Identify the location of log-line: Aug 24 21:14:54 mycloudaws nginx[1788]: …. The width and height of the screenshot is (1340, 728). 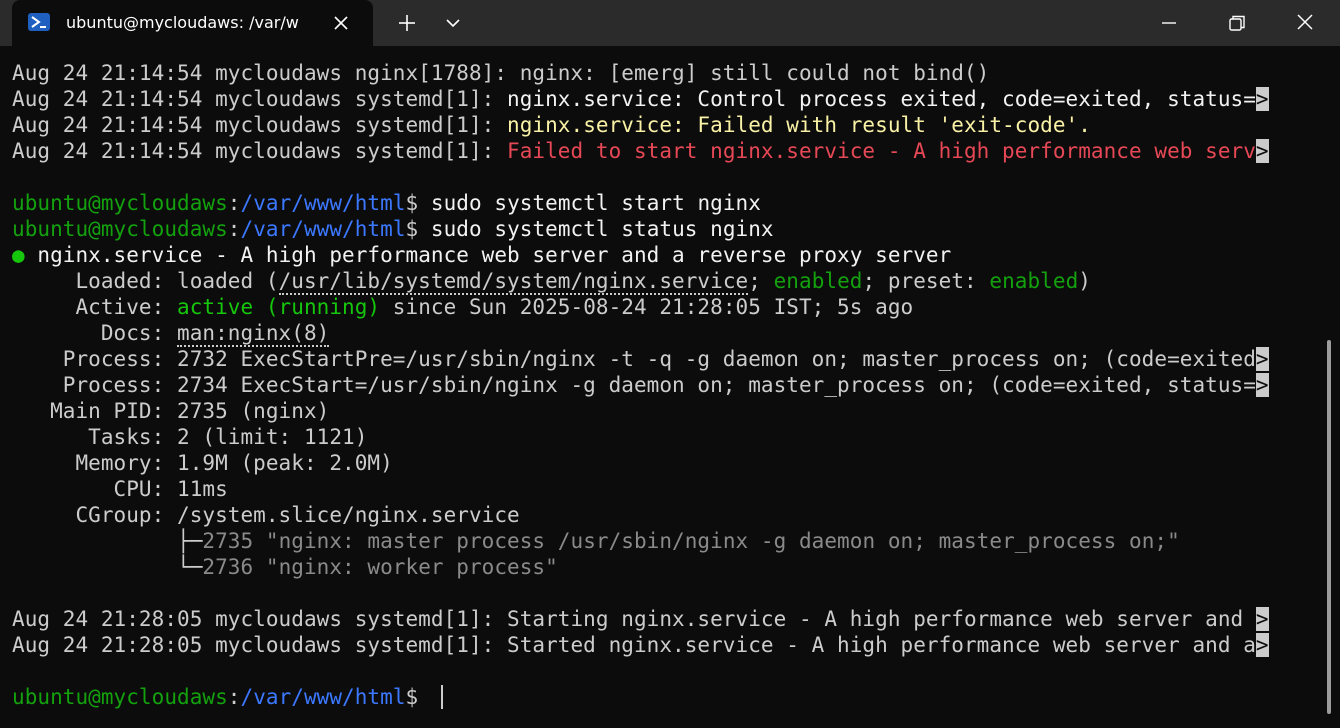
(501, 73).